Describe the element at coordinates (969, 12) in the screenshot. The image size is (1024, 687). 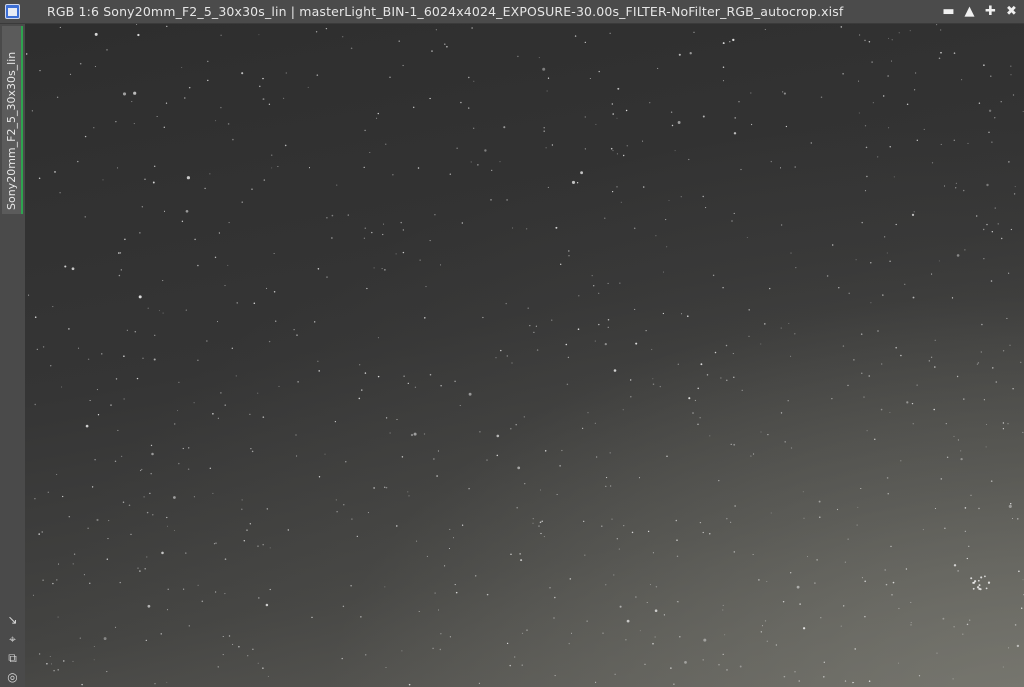
I see `collapse-button: ▲` at that location.